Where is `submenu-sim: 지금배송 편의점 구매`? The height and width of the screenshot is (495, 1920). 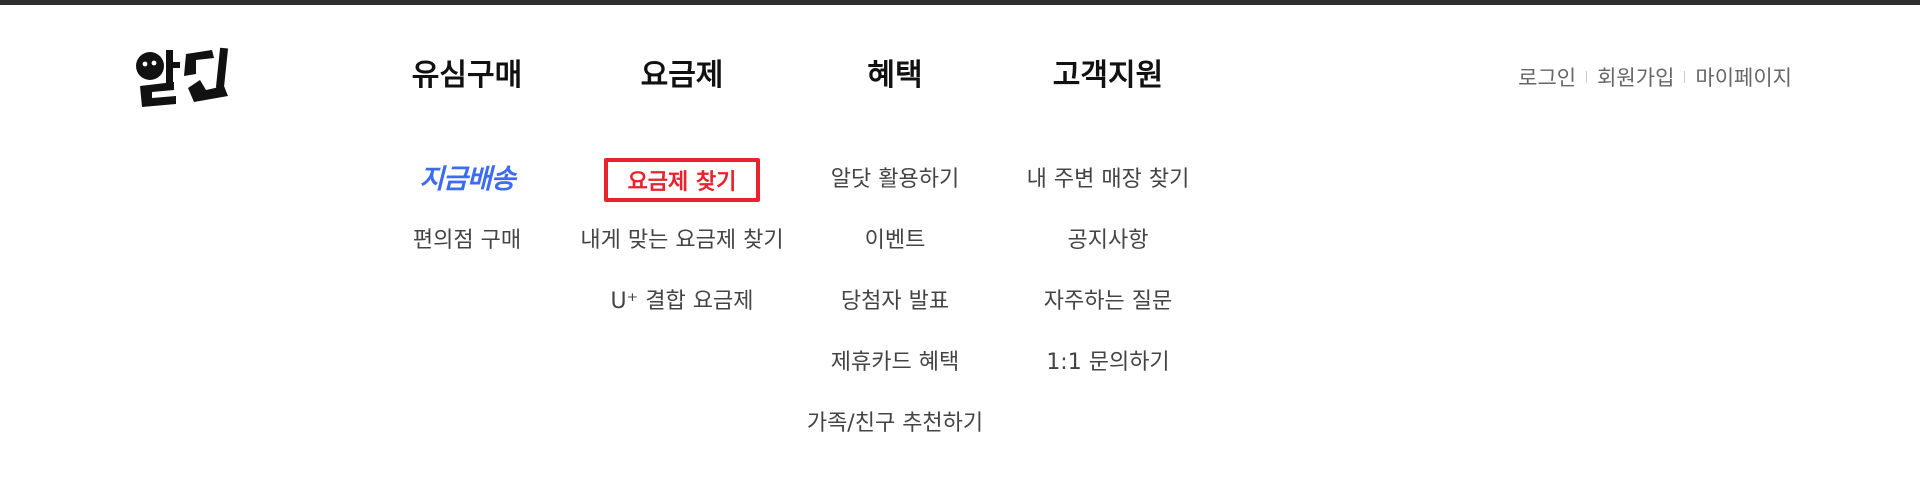
submenu-sim: 지금배송 편의점 구매 is located at coordinates (467, 219).